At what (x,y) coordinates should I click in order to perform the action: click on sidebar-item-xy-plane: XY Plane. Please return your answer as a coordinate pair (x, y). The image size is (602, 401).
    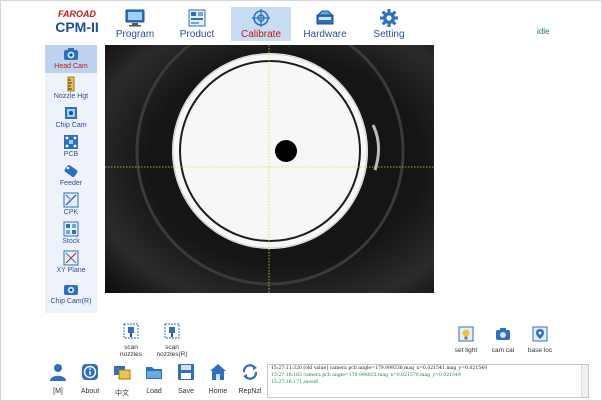
    Looking at the image, I should click on (71, 263).